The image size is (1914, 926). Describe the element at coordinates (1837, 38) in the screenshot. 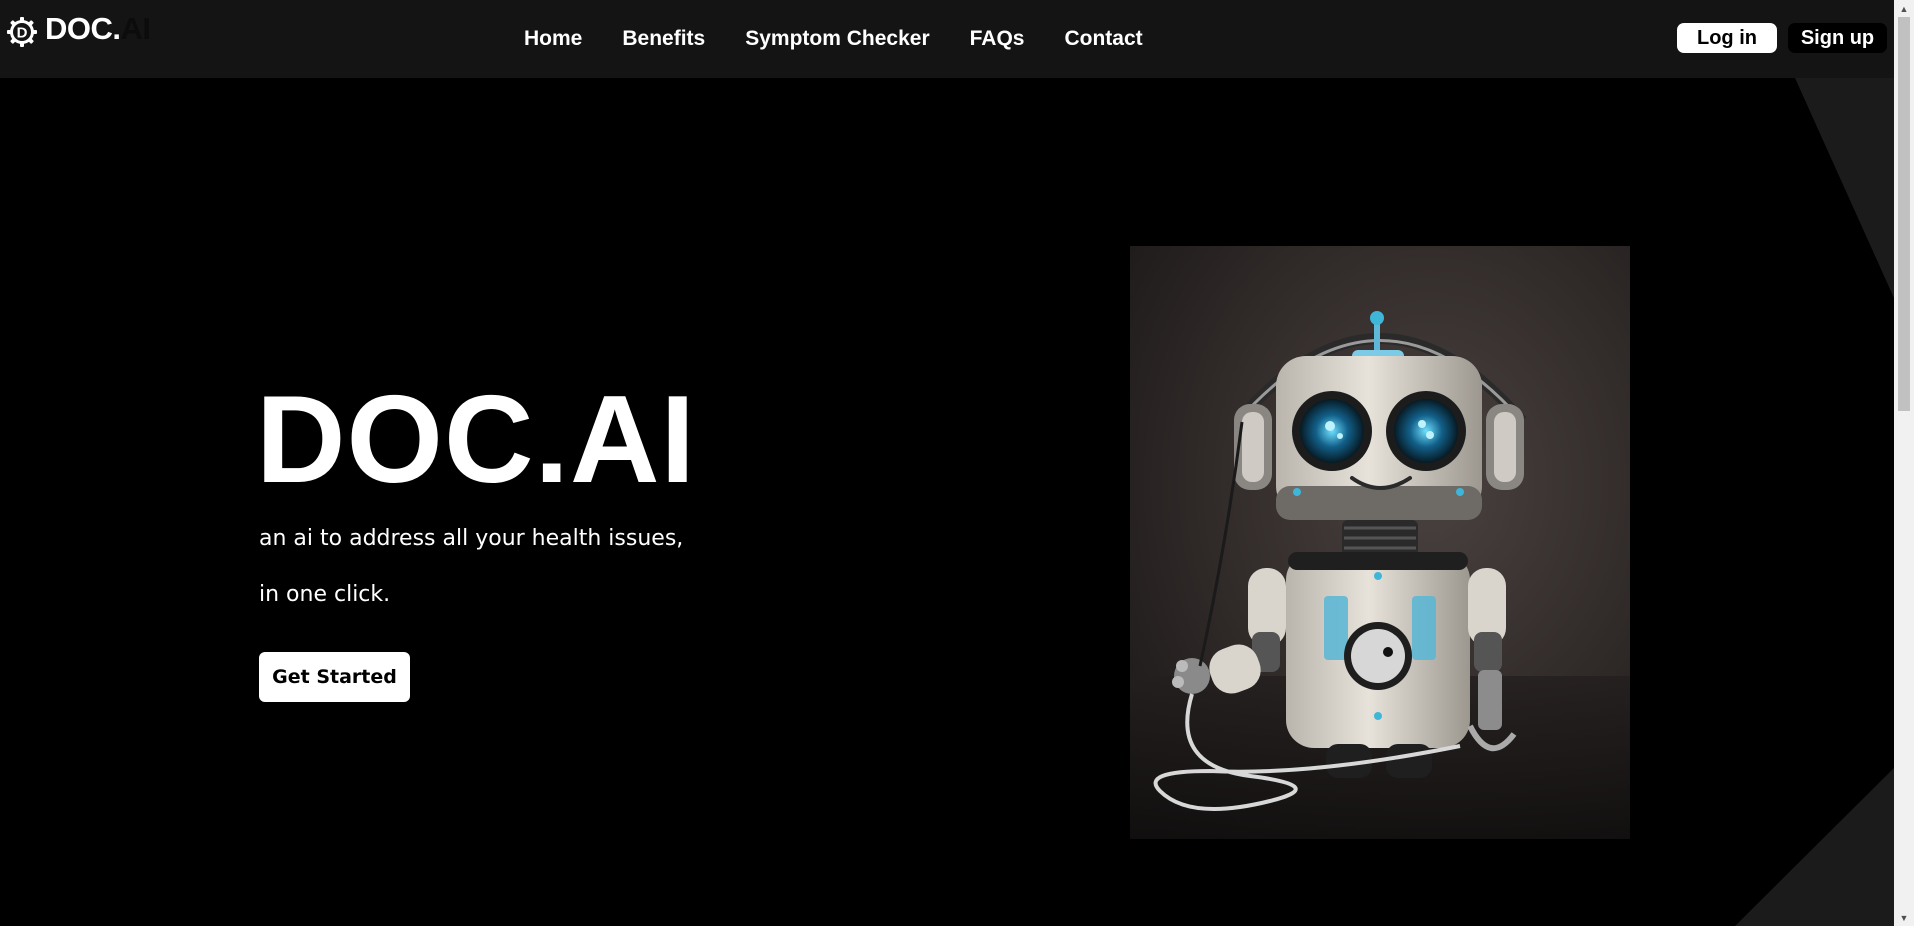

I see `signup-button: Sign up` at that location.